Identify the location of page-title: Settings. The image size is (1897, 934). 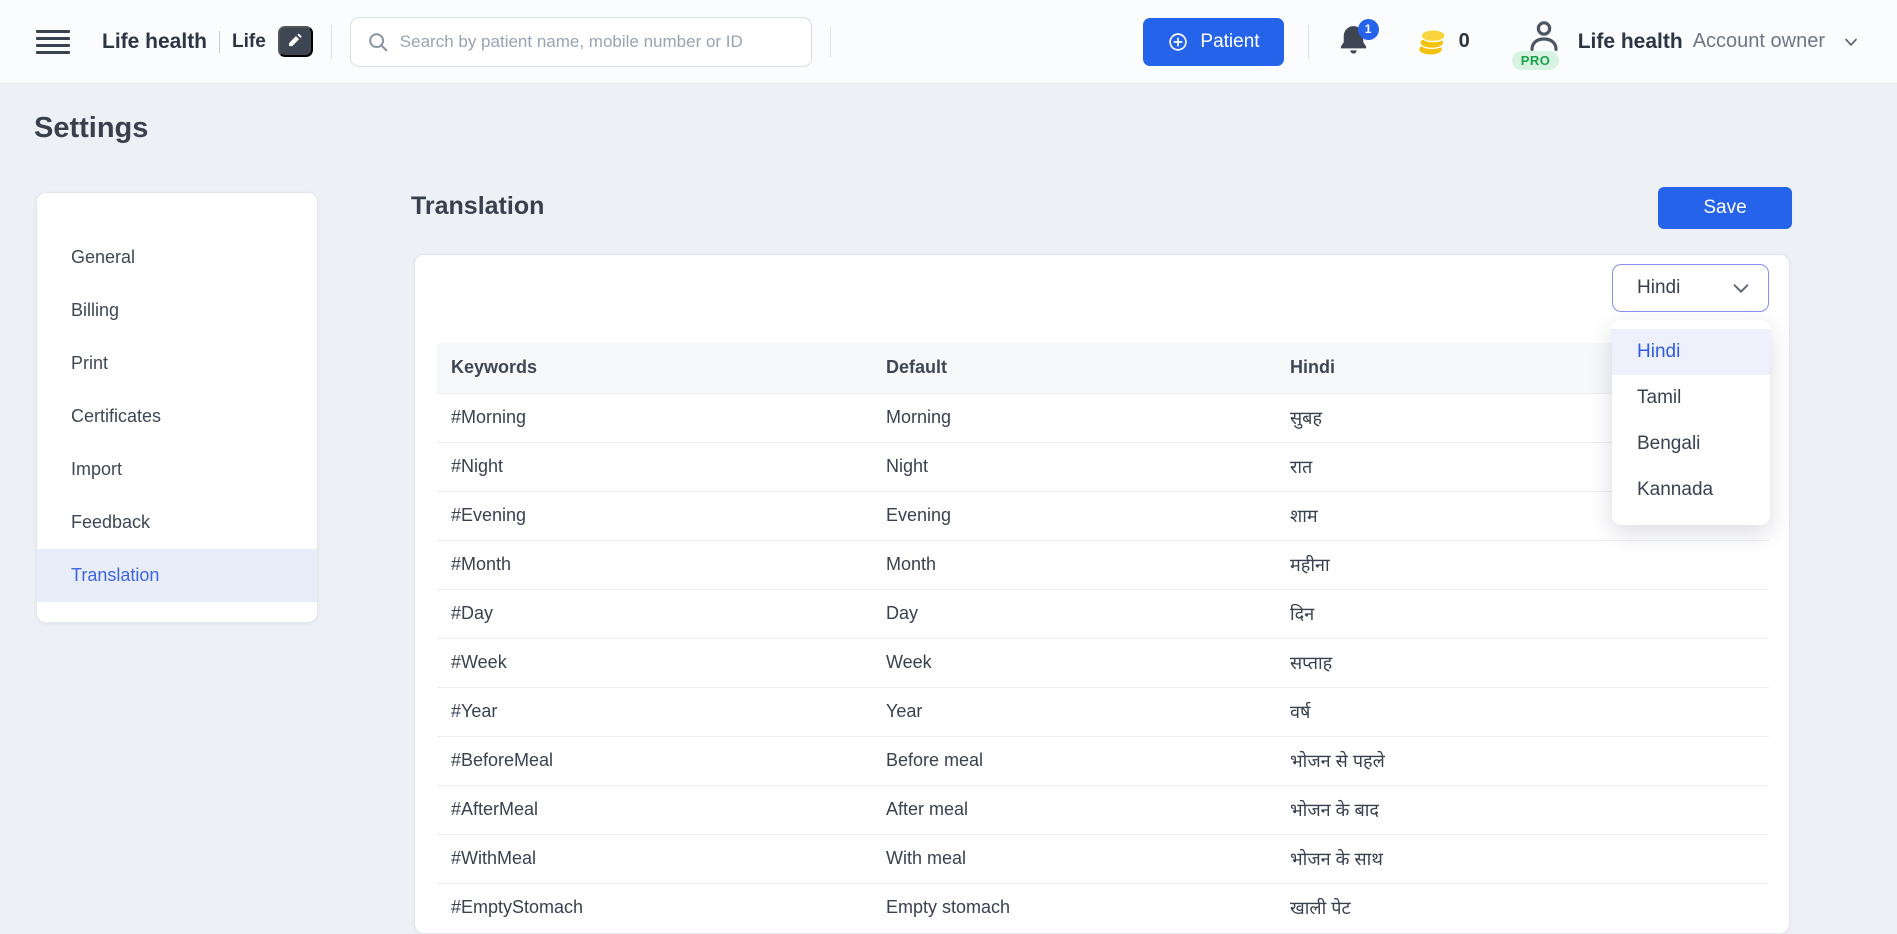
(91, 128).